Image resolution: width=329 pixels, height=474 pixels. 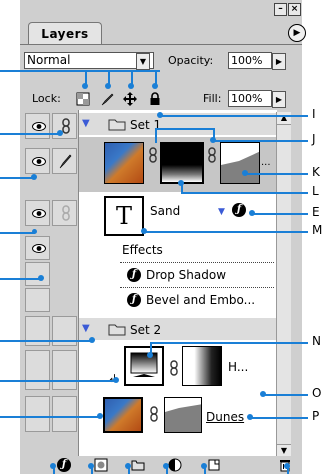 I want to click on lock-move-icon, so click(x=130, y=99).